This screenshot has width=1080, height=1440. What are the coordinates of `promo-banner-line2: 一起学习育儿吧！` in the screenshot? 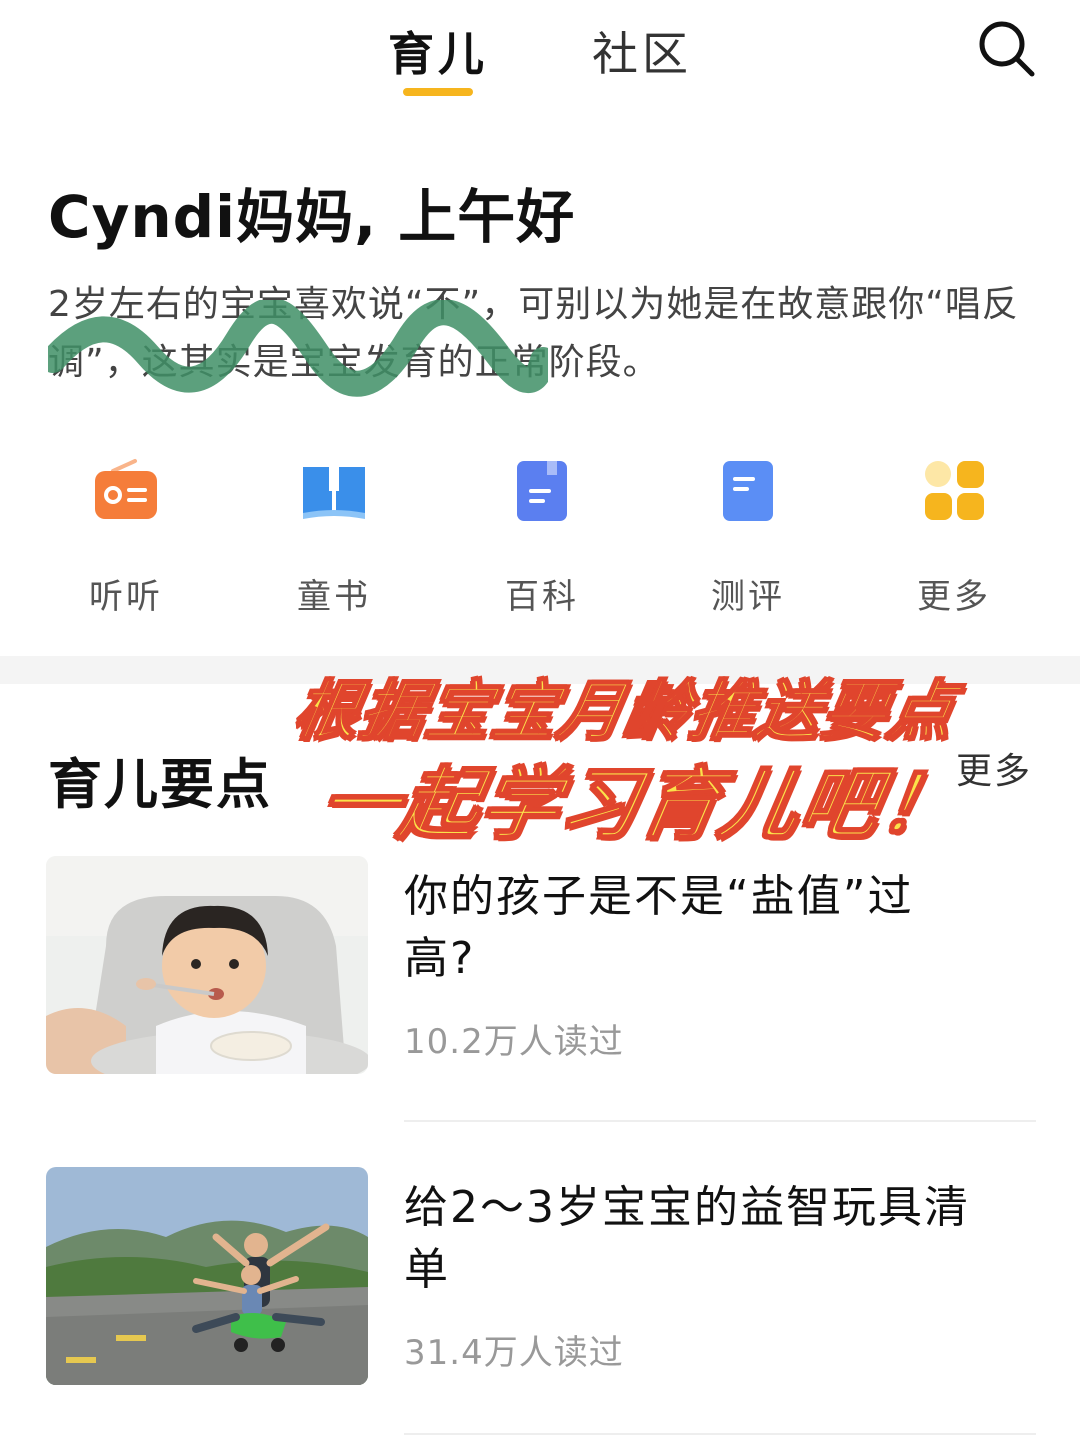 It's located at (641, 805).